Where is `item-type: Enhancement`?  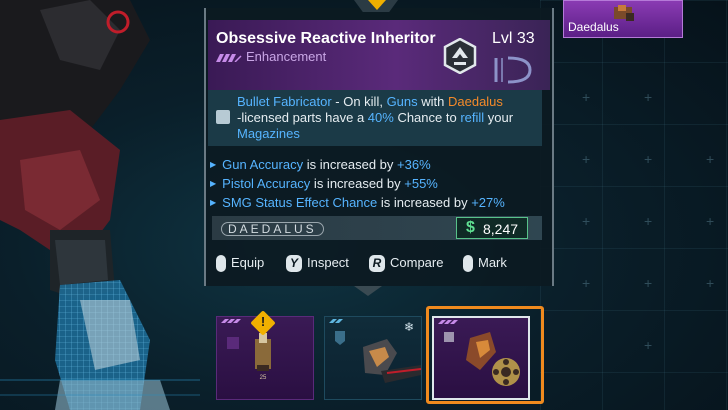
item-type: Enhancement is located at coordinates (286, 56).